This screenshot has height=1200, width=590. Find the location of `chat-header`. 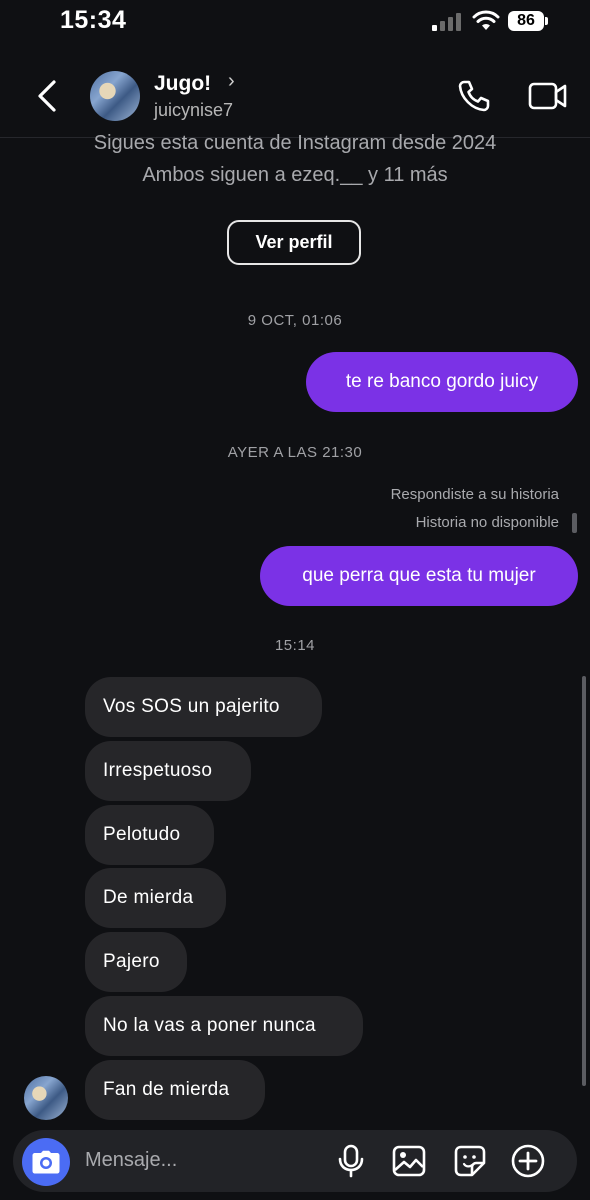

chat-header is located at coordinates (295, 99).